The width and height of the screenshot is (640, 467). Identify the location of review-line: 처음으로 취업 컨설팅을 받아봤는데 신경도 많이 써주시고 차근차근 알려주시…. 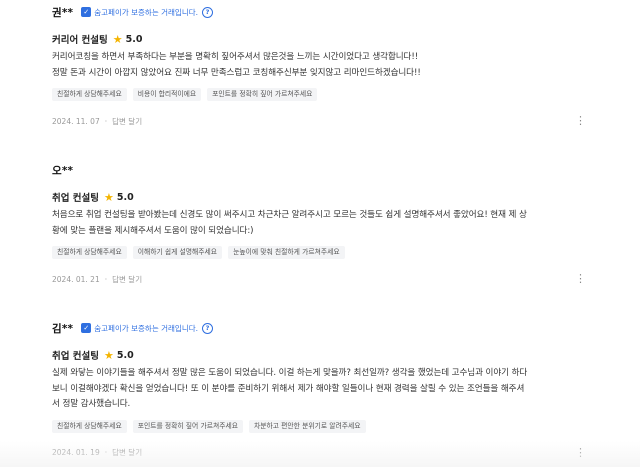
(289, 215).